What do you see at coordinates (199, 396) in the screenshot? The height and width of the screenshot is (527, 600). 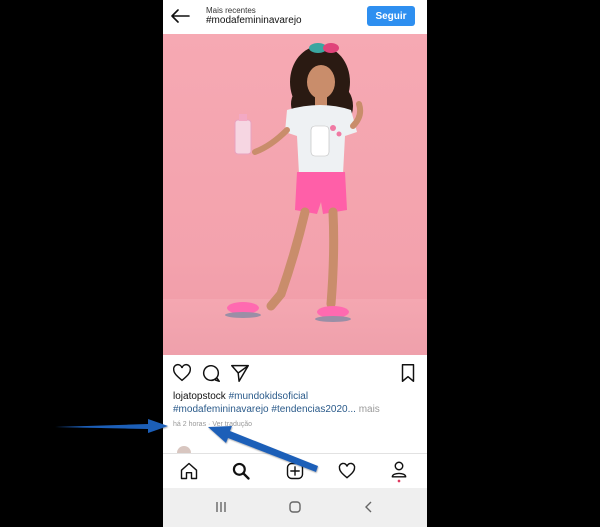 I see `username-link: lojatopstock` at bounding box center [199, 396].